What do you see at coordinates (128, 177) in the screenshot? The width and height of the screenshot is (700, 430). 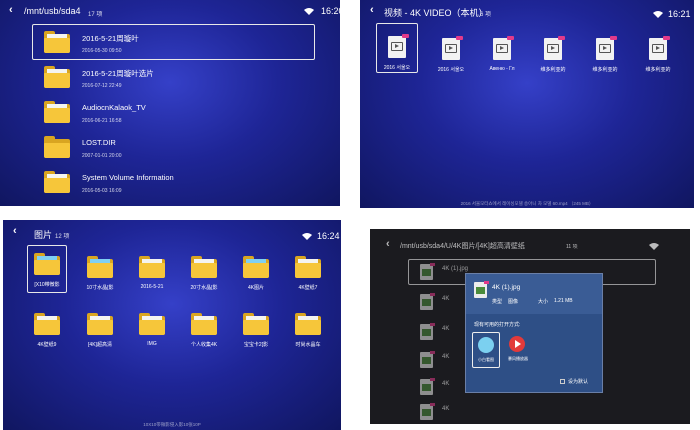 I see `row-name: System Volume Information` at bounding box center [128, 177].